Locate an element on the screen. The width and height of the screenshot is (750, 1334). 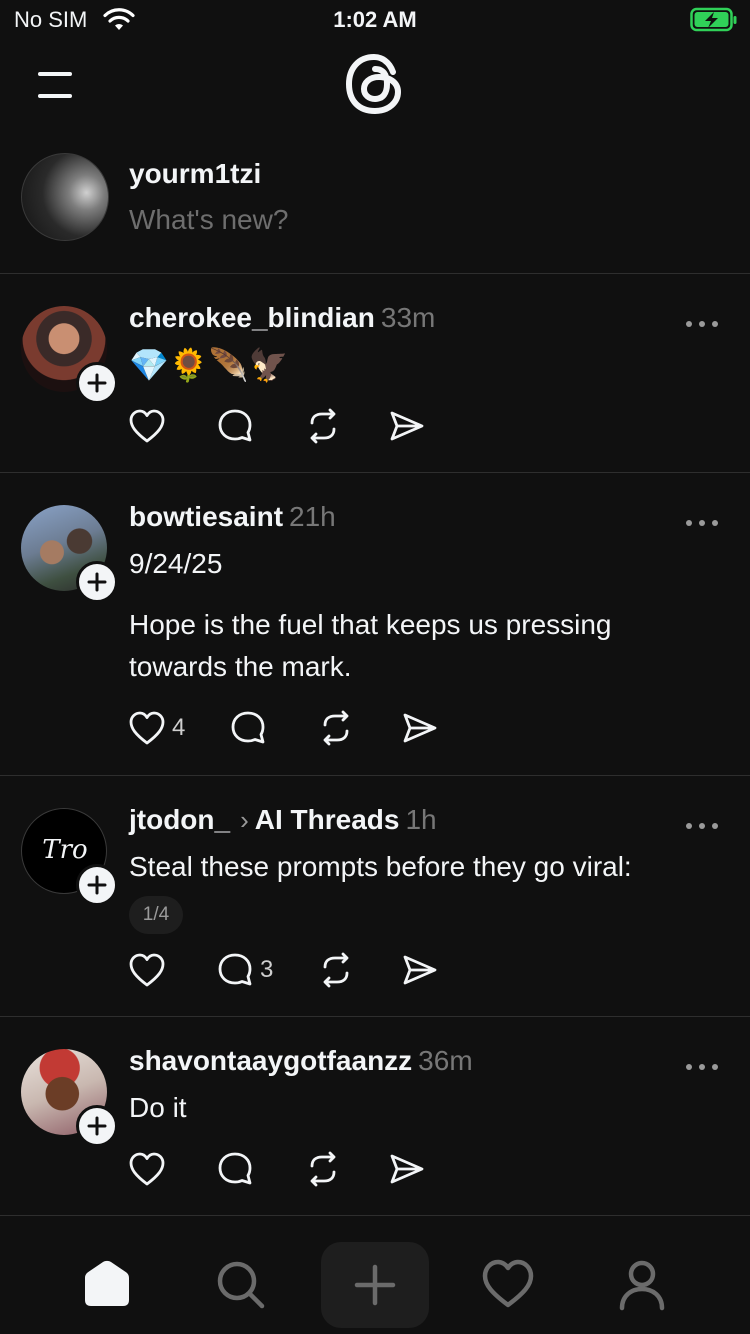
search-icon is located at coordinates (242, 1286).